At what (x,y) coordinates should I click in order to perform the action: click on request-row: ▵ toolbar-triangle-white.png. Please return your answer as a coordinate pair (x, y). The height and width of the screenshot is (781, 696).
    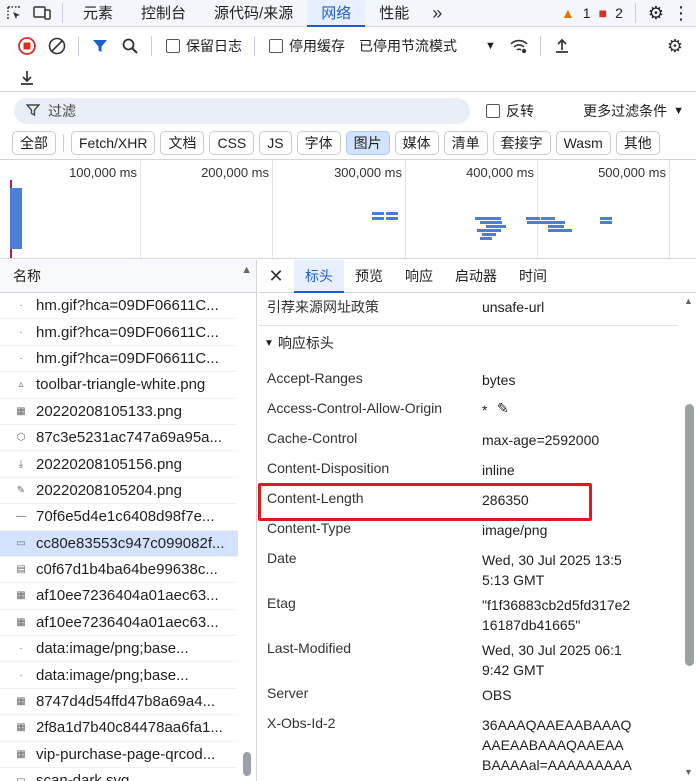
    Looking at the image, I should click on (119, 385).